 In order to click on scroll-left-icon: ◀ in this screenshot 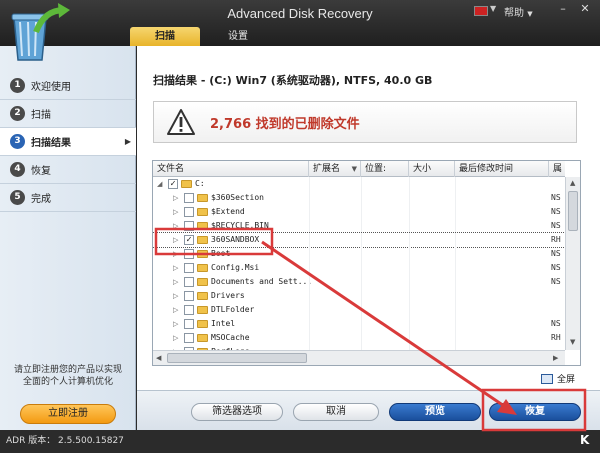, I will do `click(158, 358)`.